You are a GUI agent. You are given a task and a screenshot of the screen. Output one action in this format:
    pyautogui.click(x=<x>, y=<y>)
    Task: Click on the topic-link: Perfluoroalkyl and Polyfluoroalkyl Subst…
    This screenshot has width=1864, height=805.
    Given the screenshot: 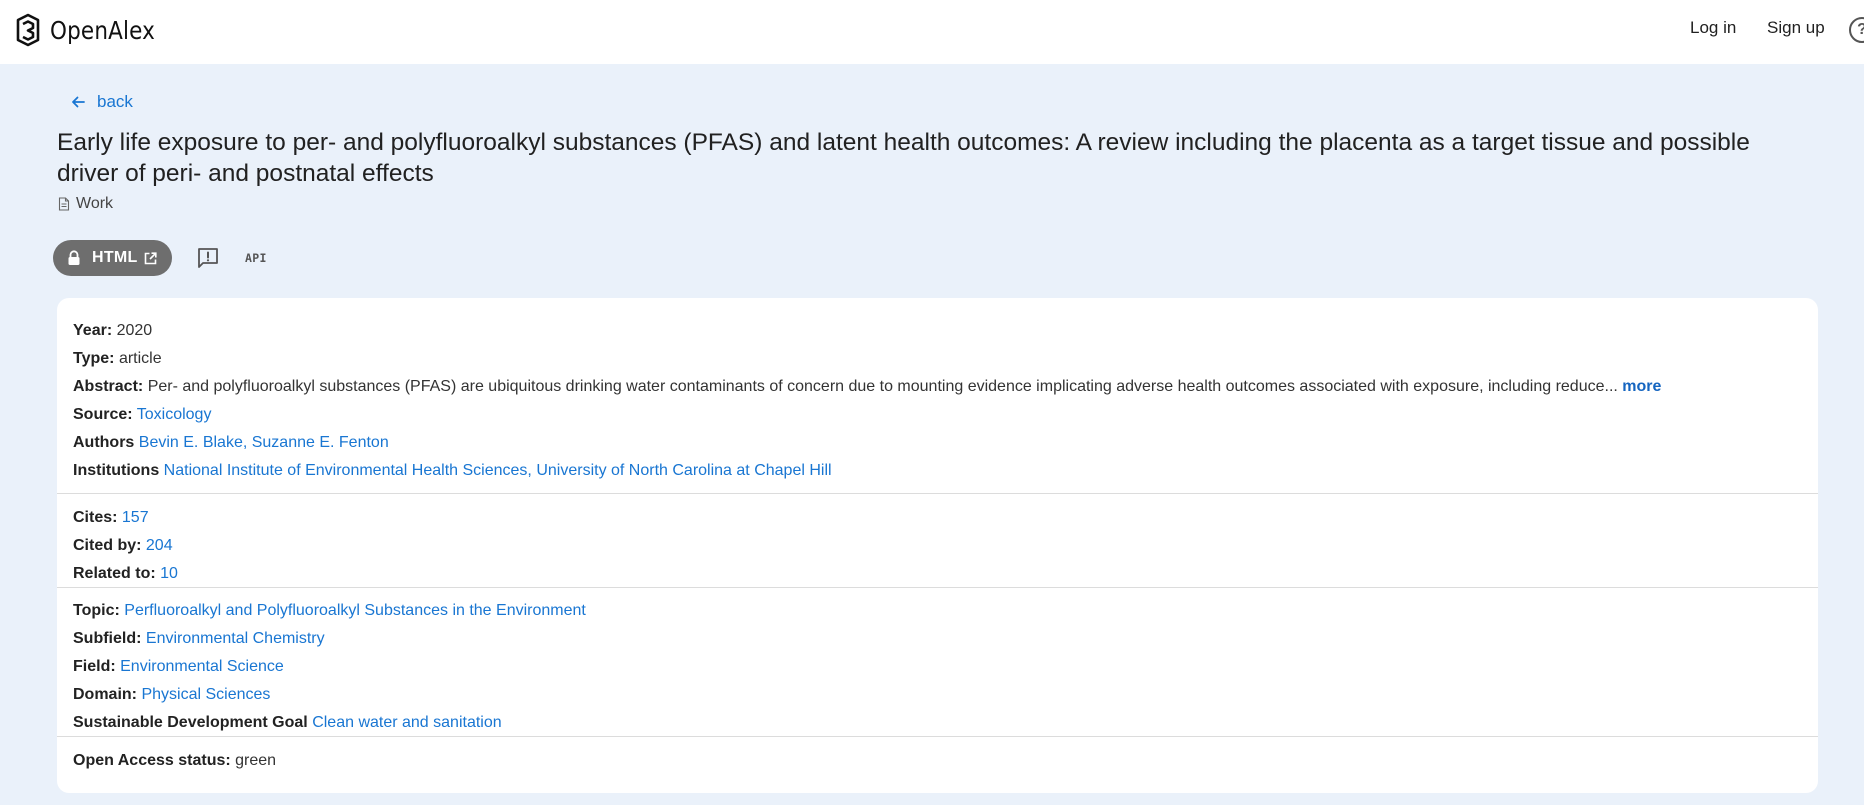 What is the action you would take?
    pyautogui.click(x=355, y=610)
    